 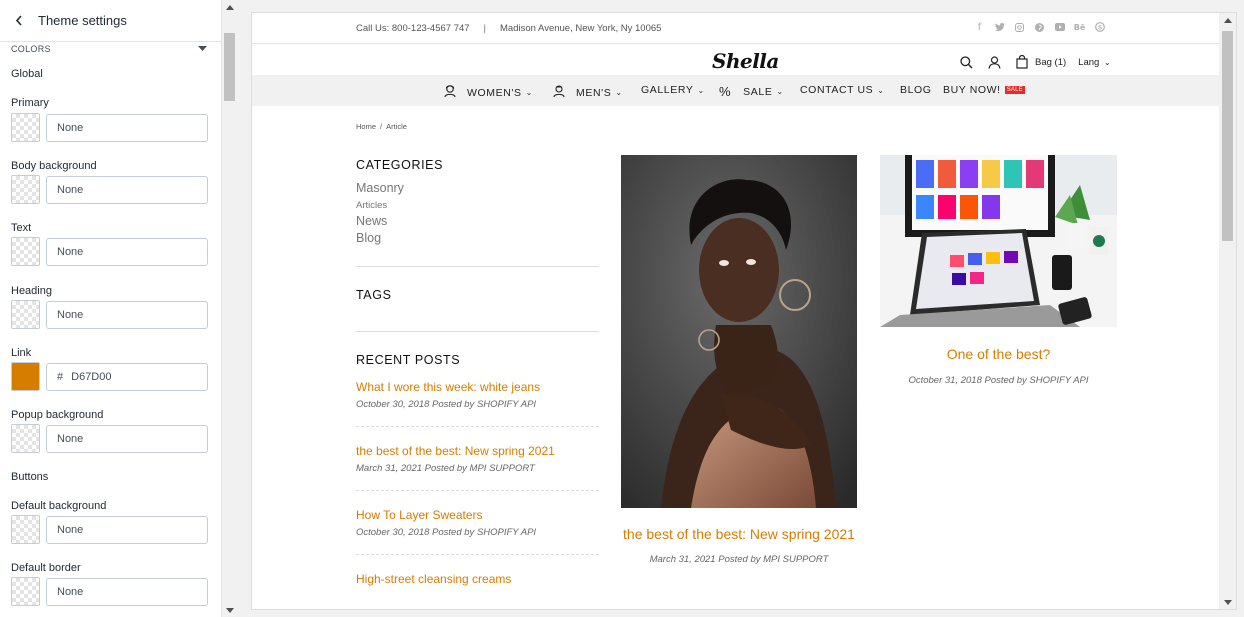 What do you see at coordinates (842, 90) in the screenshot?
I see `nav-contact-us: CONTACT US ⌄` at bounding box center [842, 90].